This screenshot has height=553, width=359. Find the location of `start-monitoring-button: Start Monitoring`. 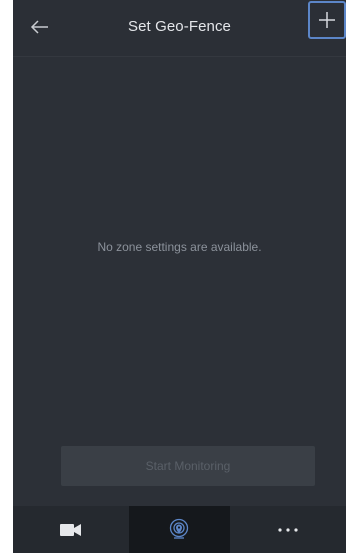

start-monitoring-button: Start Monitoring is located at coordinates (188, 466).